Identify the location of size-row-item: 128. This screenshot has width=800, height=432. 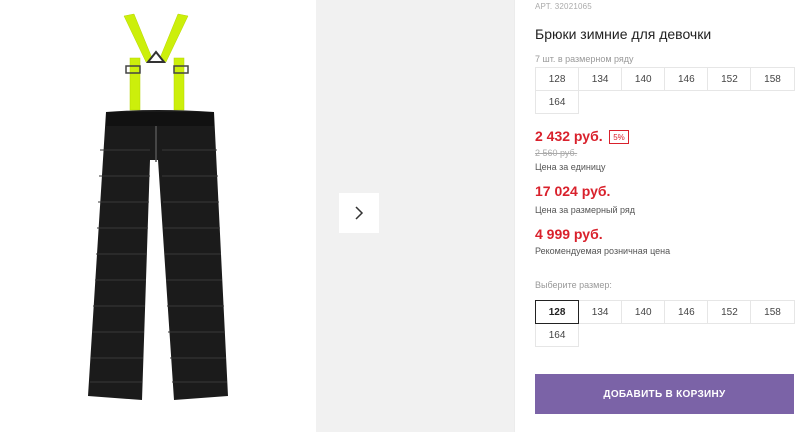
(557, 79).